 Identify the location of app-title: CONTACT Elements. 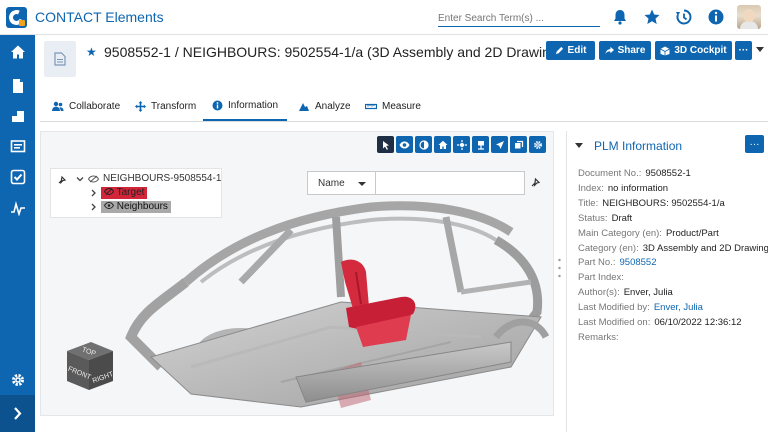
(99, 17).